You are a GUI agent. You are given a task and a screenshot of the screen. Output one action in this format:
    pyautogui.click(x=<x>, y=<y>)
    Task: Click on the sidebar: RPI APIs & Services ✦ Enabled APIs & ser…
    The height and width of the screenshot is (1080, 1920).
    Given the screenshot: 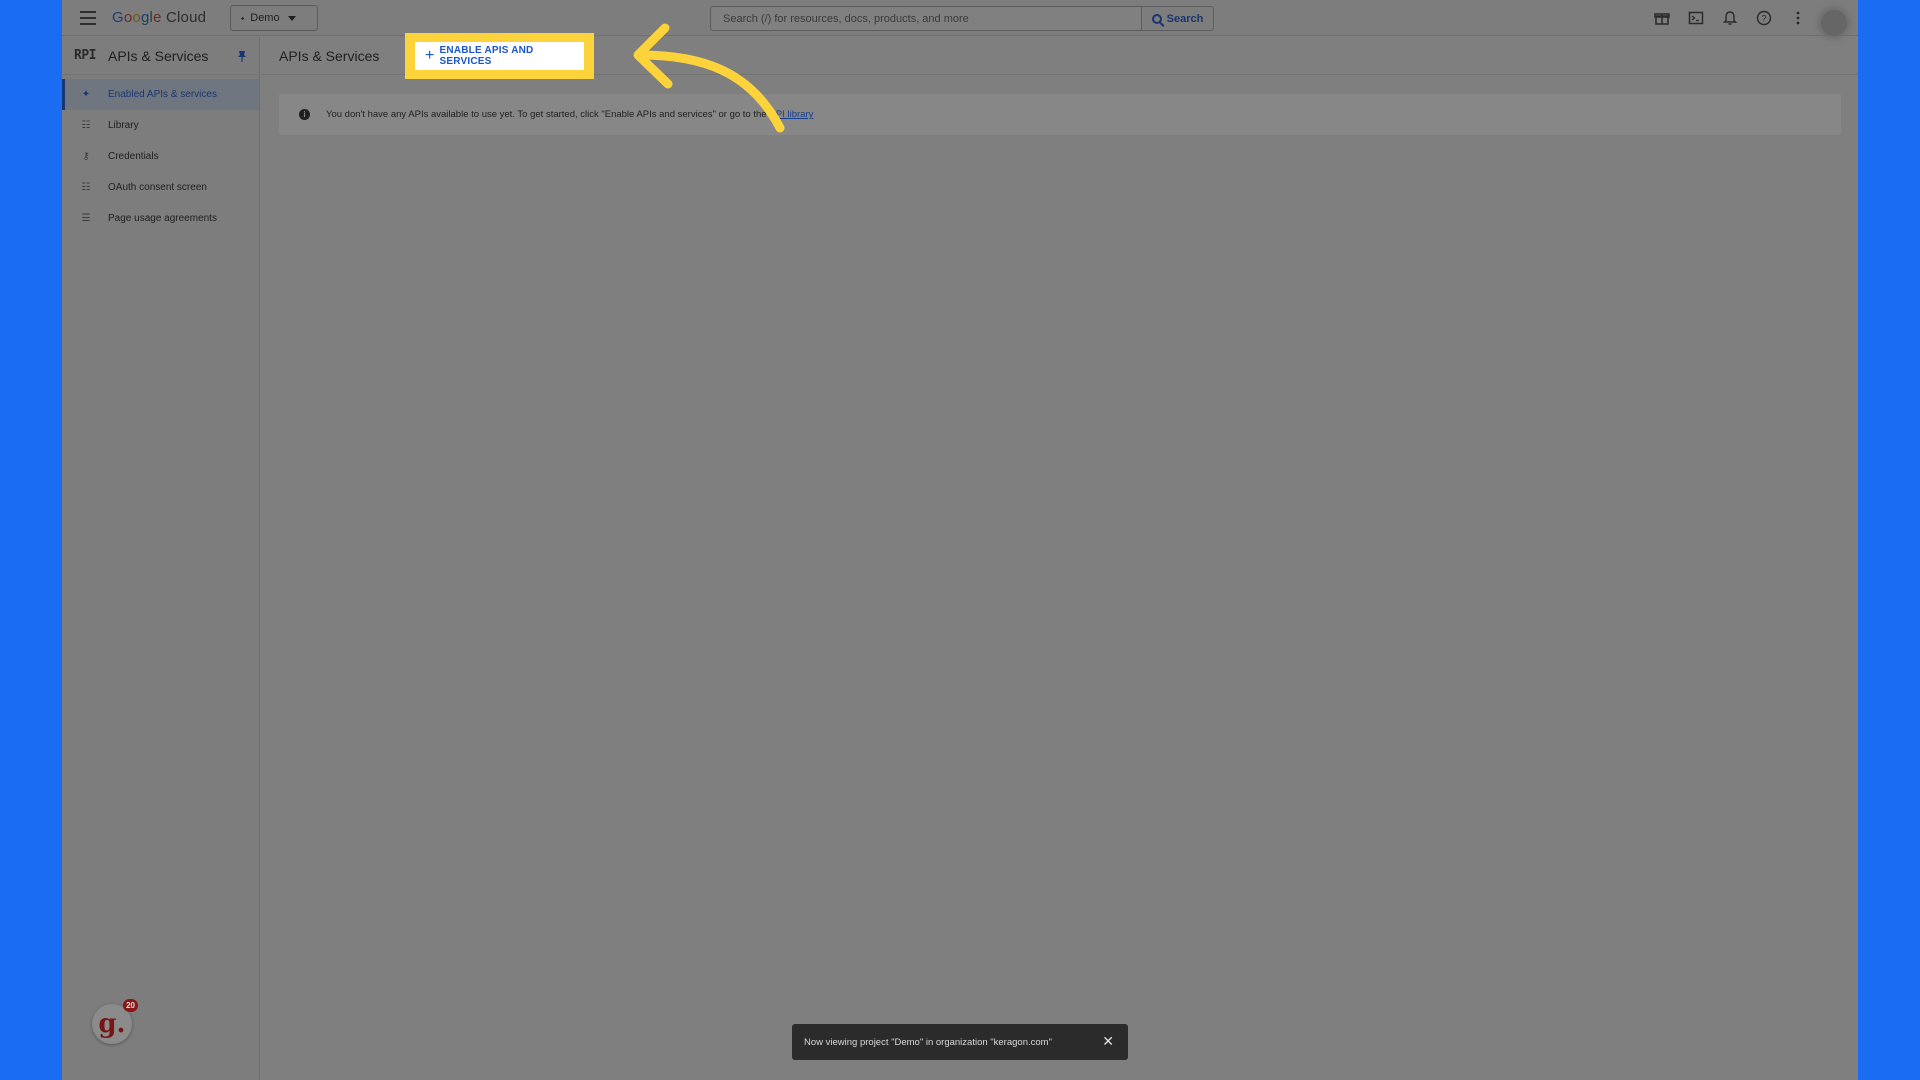 What is the action you would take?
    pyautogui.click(x=161, y=558)
    